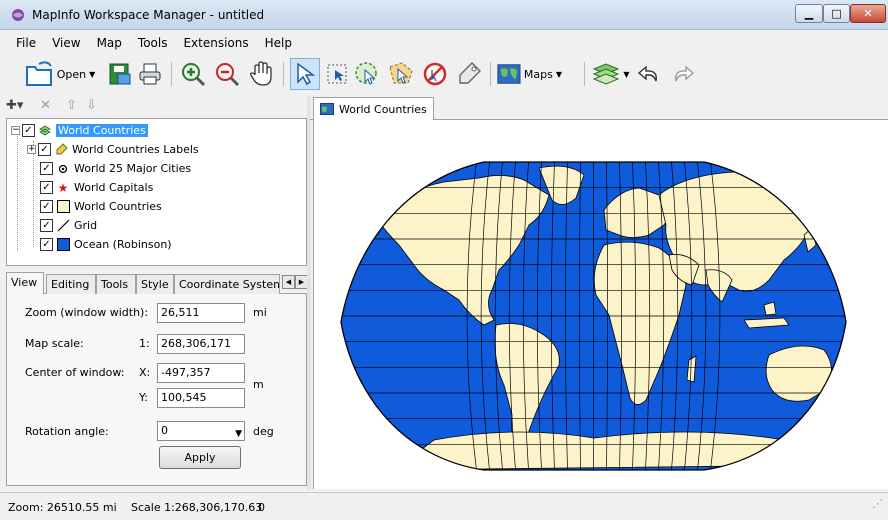 The height and width of the screenshot is (520, 888). What do you see at coordinates (116, 284) in the screenshot?
I see `tab-tools: Tools` at bounding box center [116, 284].